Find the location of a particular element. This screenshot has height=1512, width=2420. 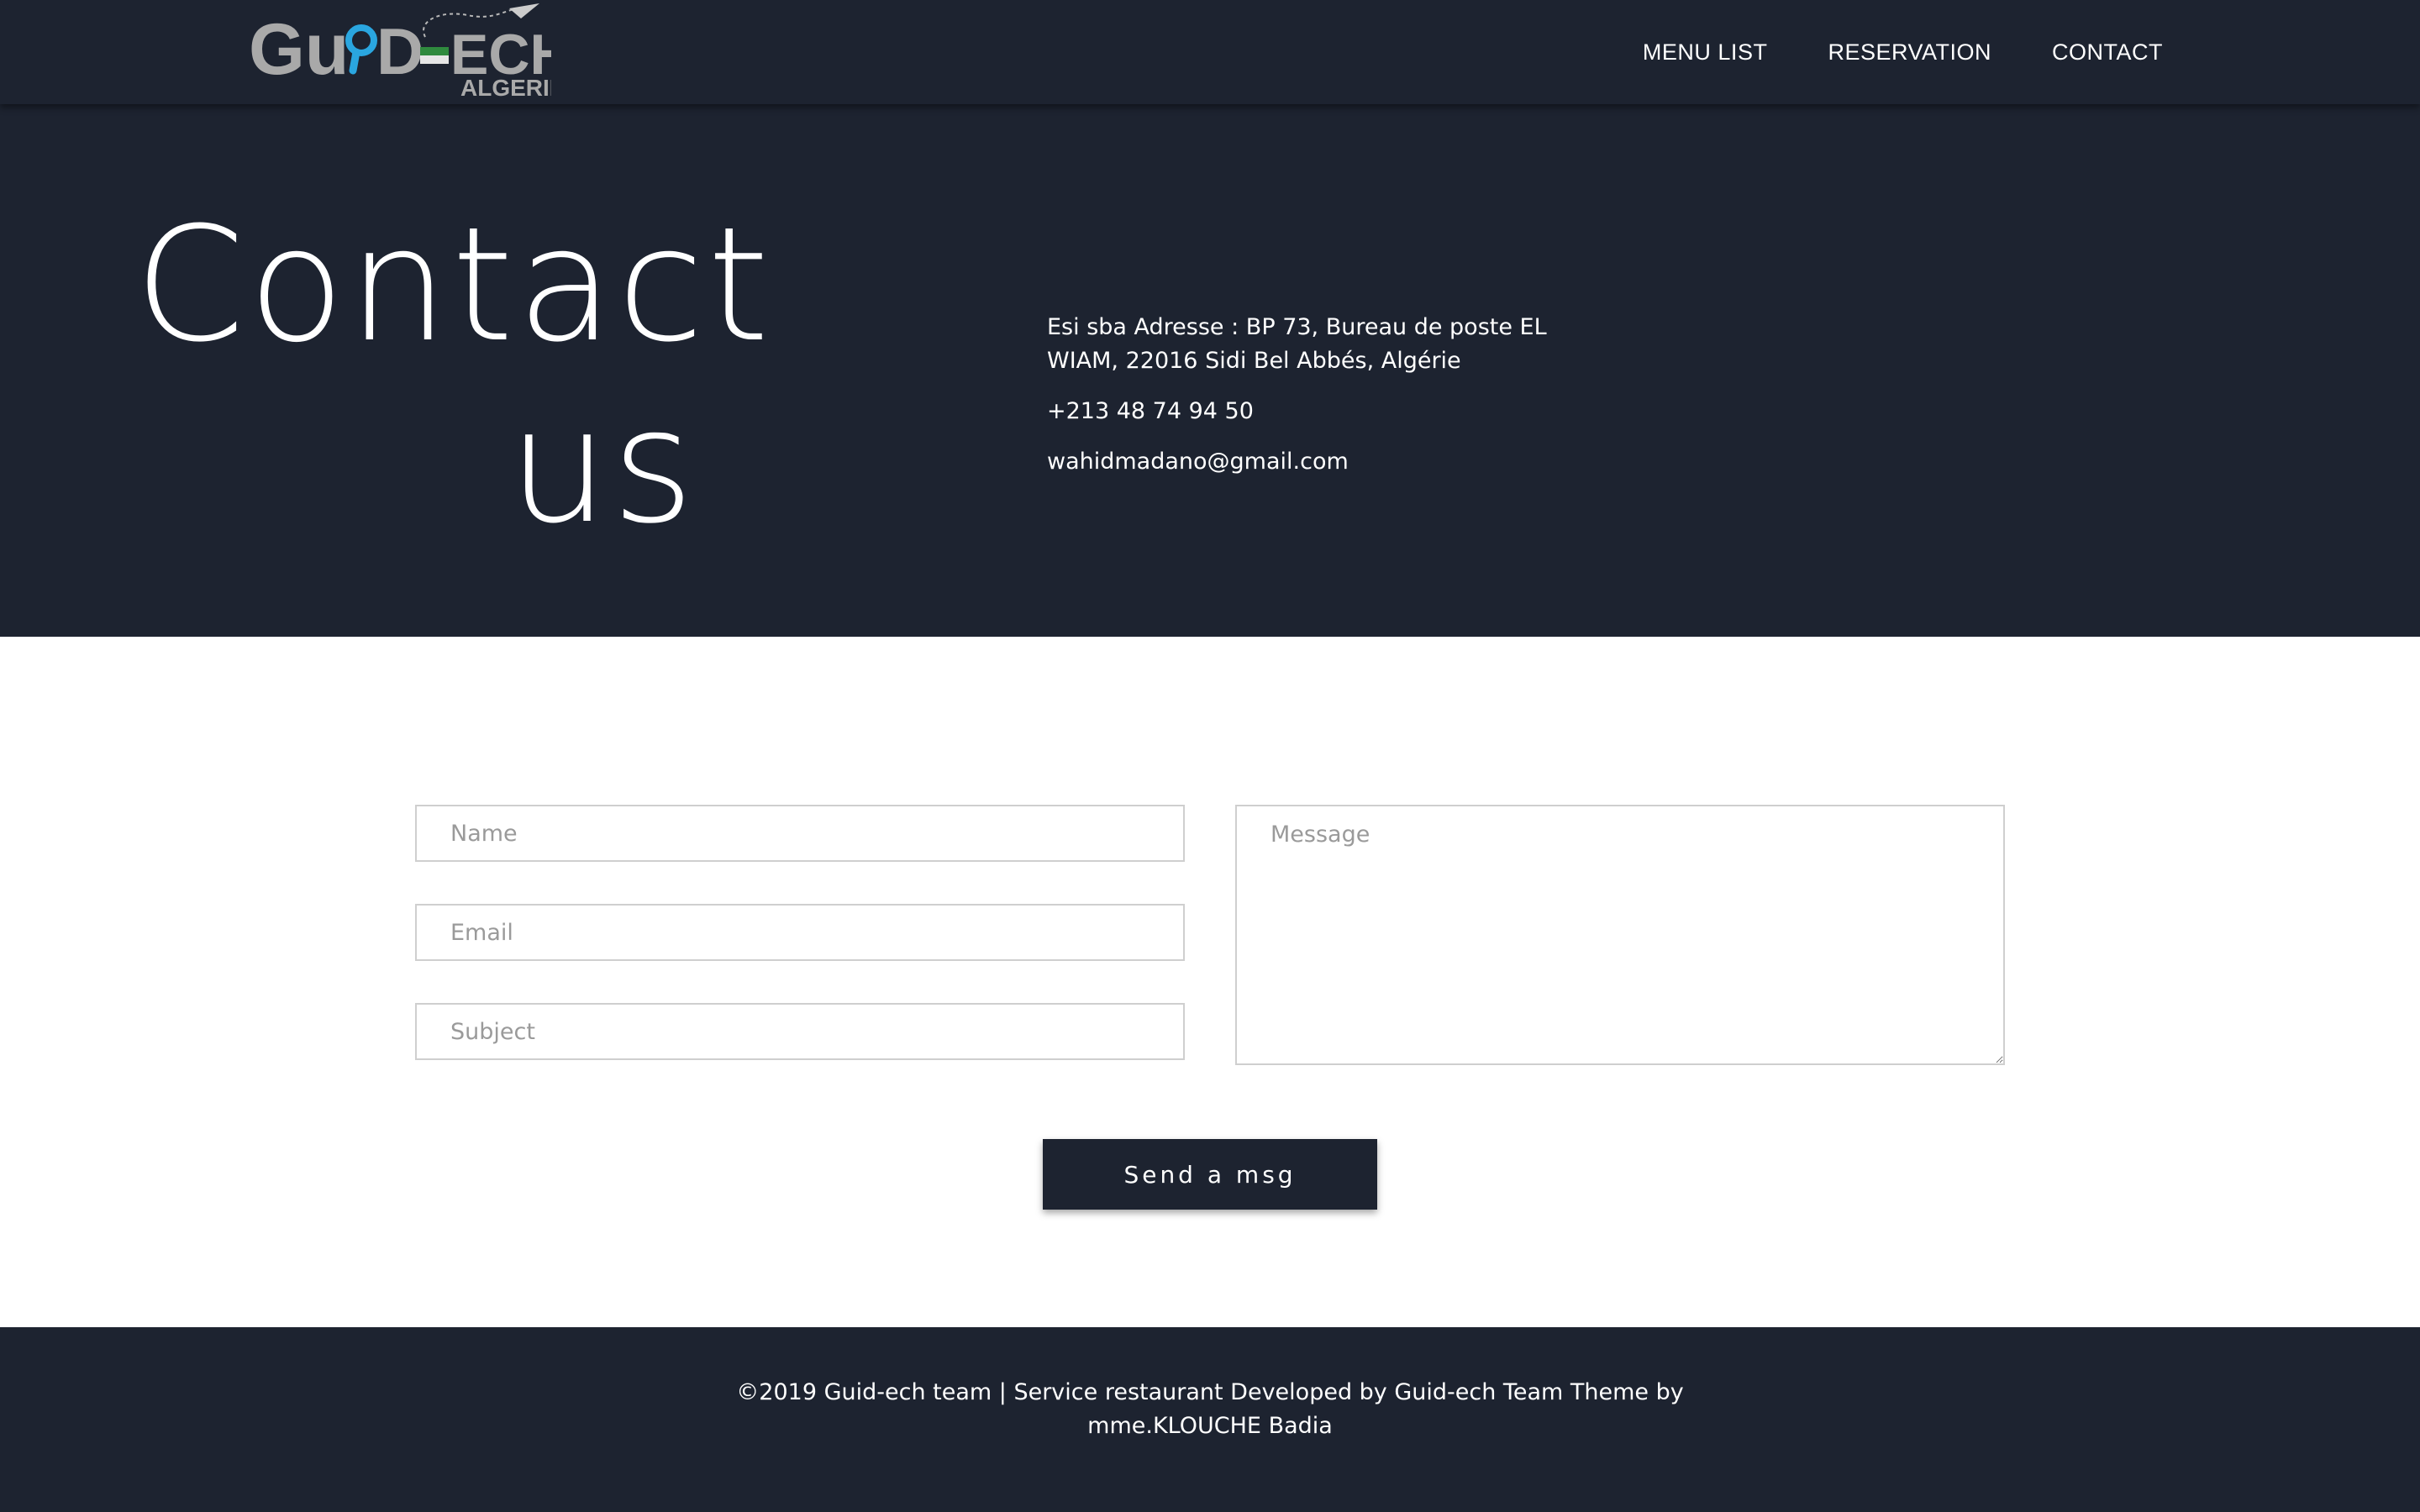

page-title: Contact us is located at coordinates (453, 376).